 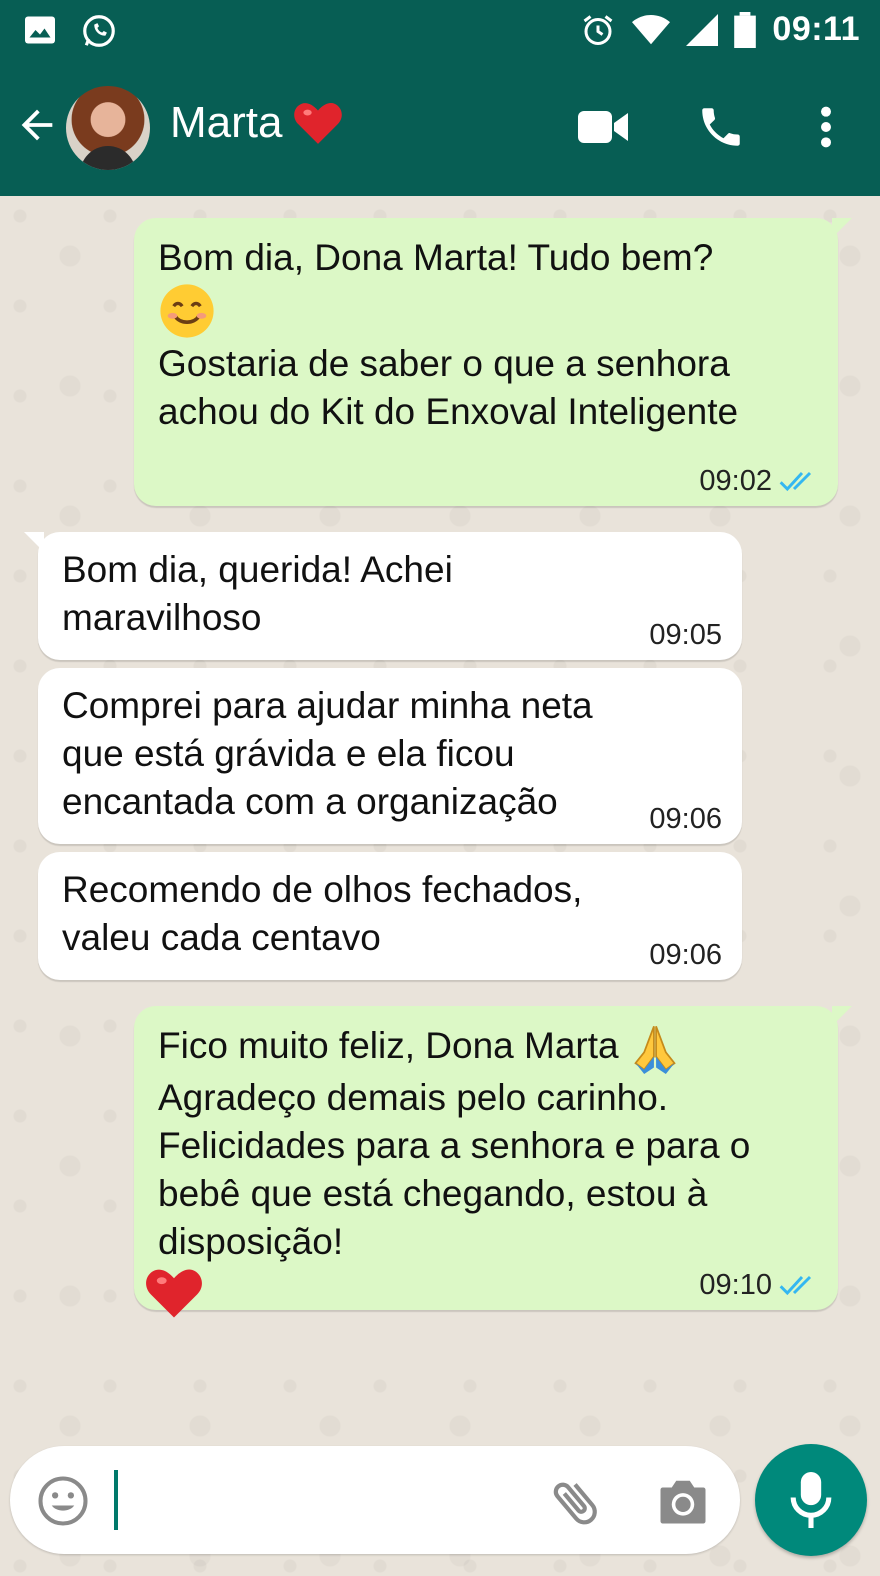 I want to click on camera-icon, so click(x=683, y=1501).